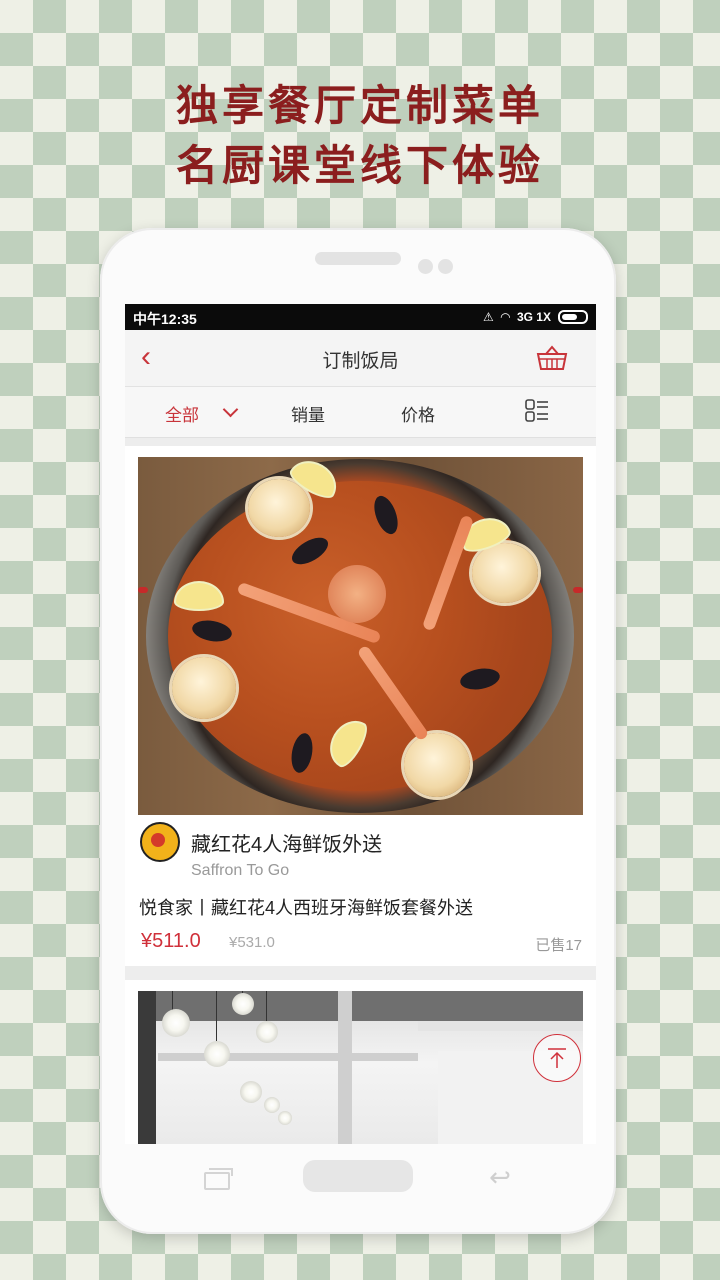 The image size is (720, 1280). Describe the element at coordinates (505, 317) in the screenshot. I see `wifi-icon: ◠` at that location.